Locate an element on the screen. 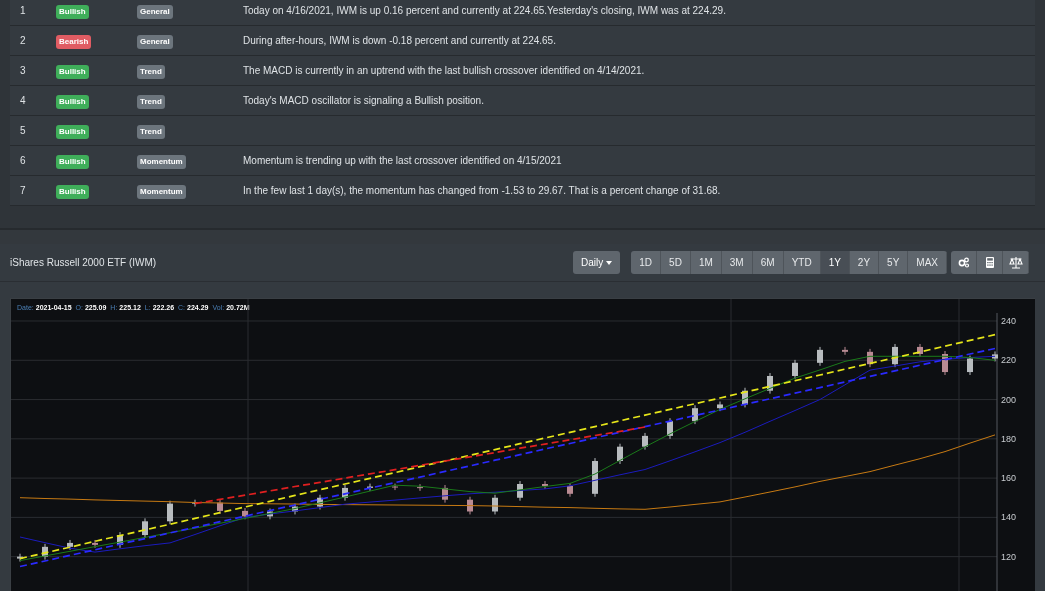  axis-label: 140 is located at coordinates (1009, 517).